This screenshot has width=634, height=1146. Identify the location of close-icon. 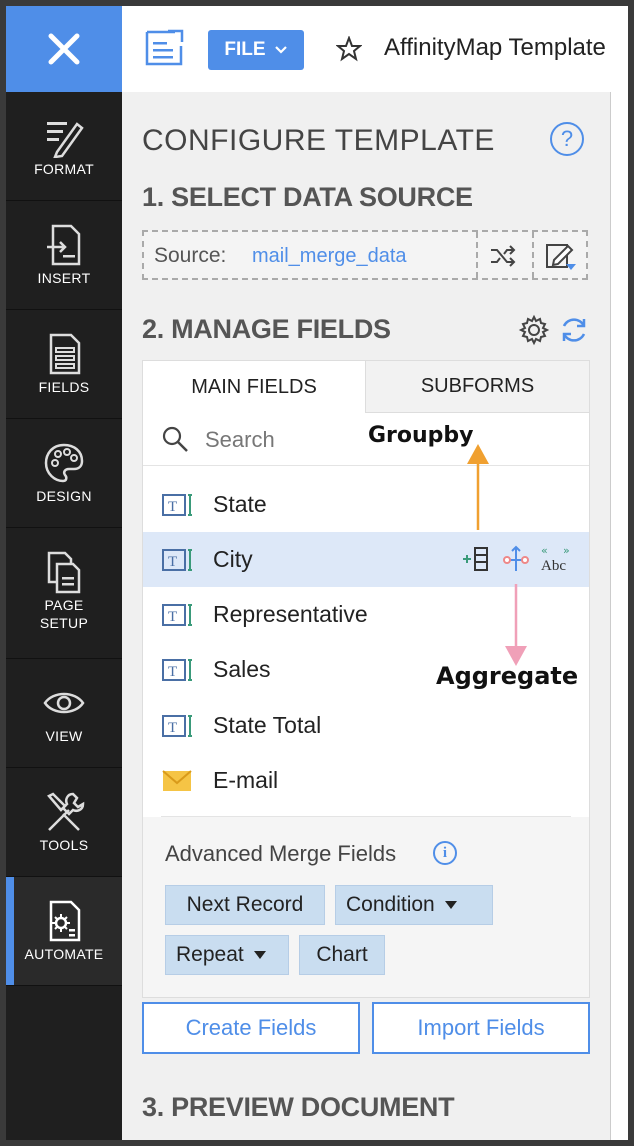
(64, 49).